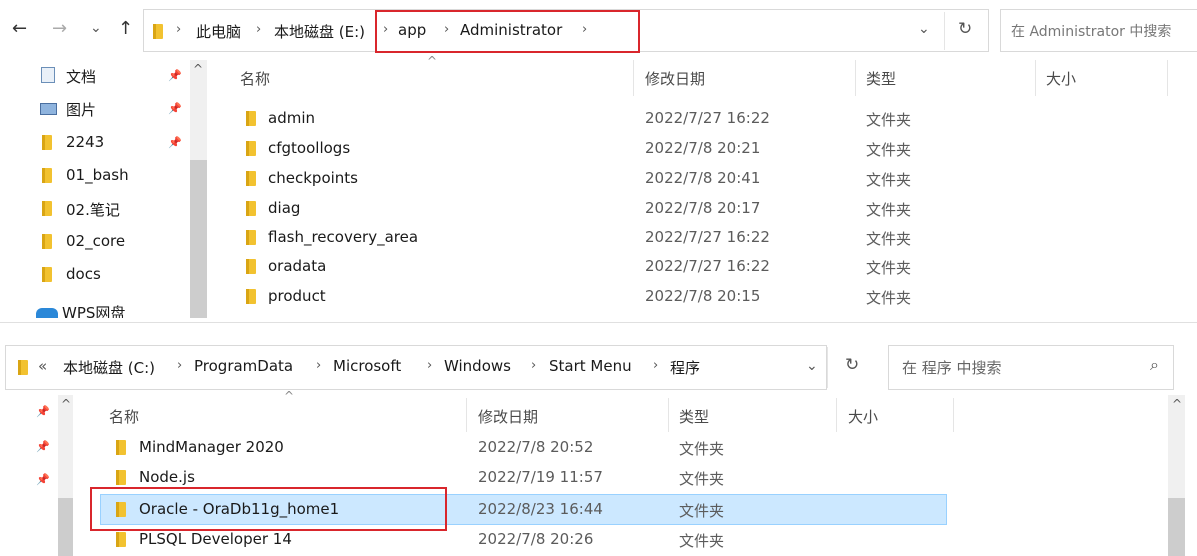 Image resolution: width=1197 pixels, height=556 pixels. What do you see at coordinates (97, 175) in the screenshot?
I see `nav-item-01-bash: 01_bash` at bounding box center [97, 175].